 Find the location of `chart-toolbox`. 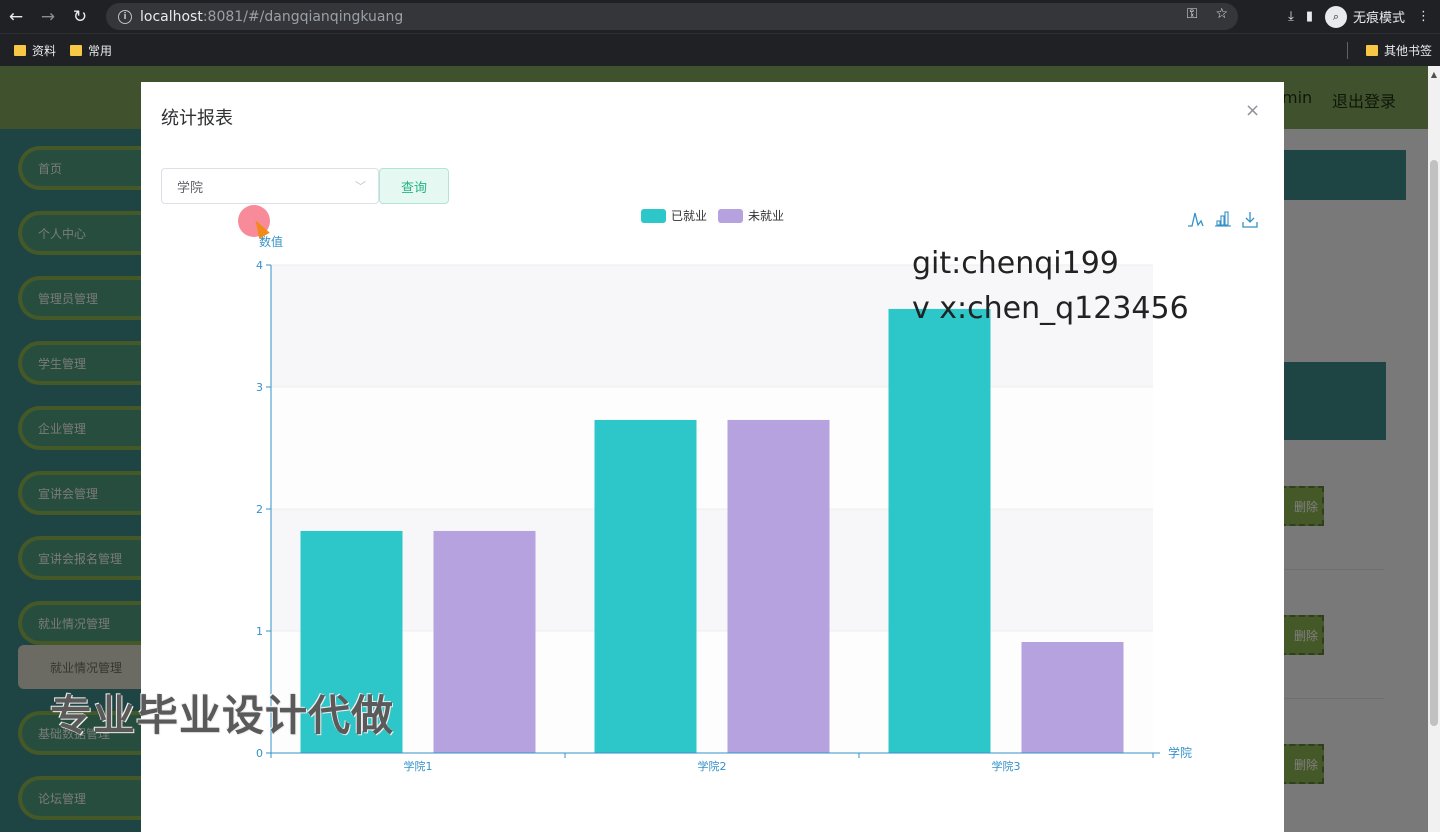

chart-toolbox is located at coordinates (1223, 219).